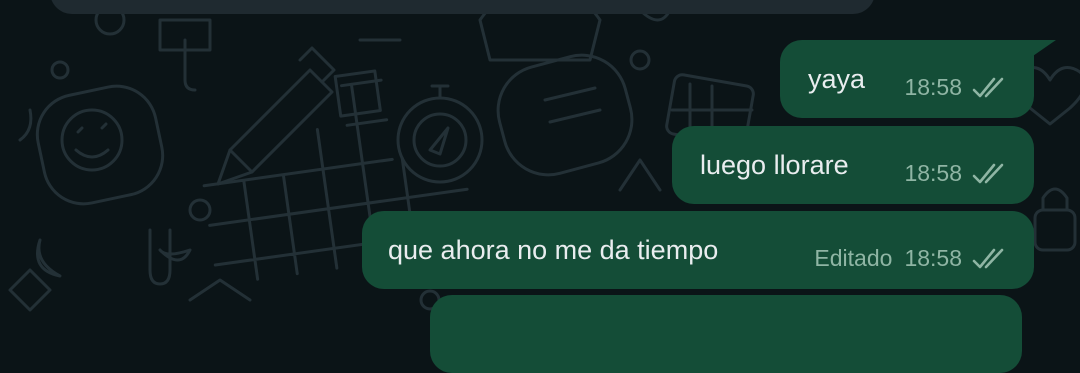 The image size is (1080, 373). Describe the element at coordinates (276, 116) in the screenshot. I see `pen-doodle-icon` at that location.